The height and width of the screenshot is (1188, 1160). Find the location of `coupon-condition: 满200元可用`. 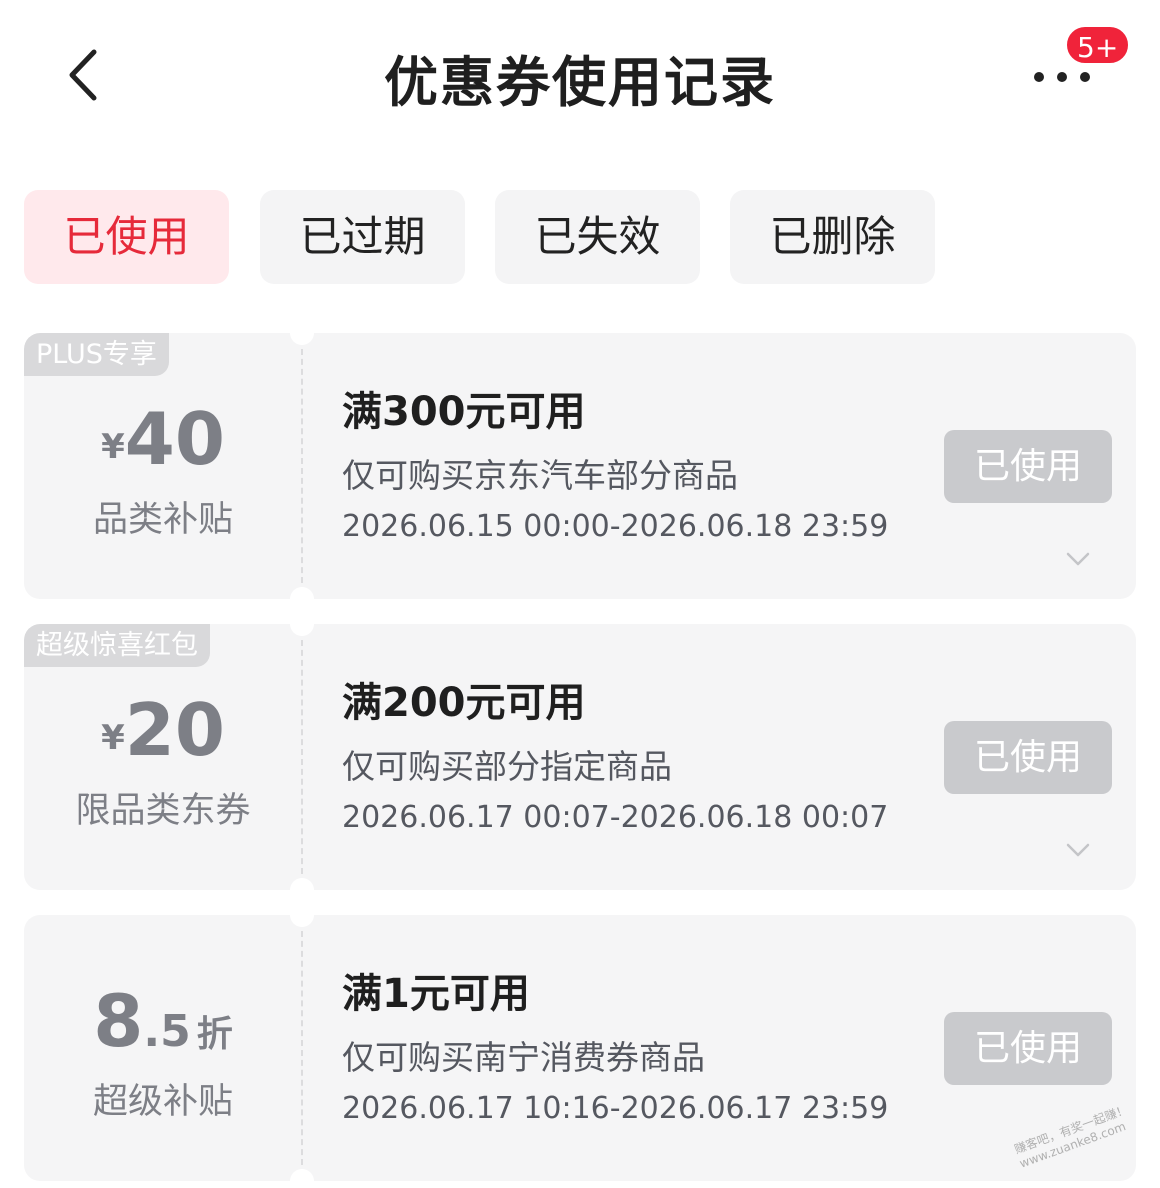

coupon-condition: 满200元可用 is located at coordinates (464, 703).